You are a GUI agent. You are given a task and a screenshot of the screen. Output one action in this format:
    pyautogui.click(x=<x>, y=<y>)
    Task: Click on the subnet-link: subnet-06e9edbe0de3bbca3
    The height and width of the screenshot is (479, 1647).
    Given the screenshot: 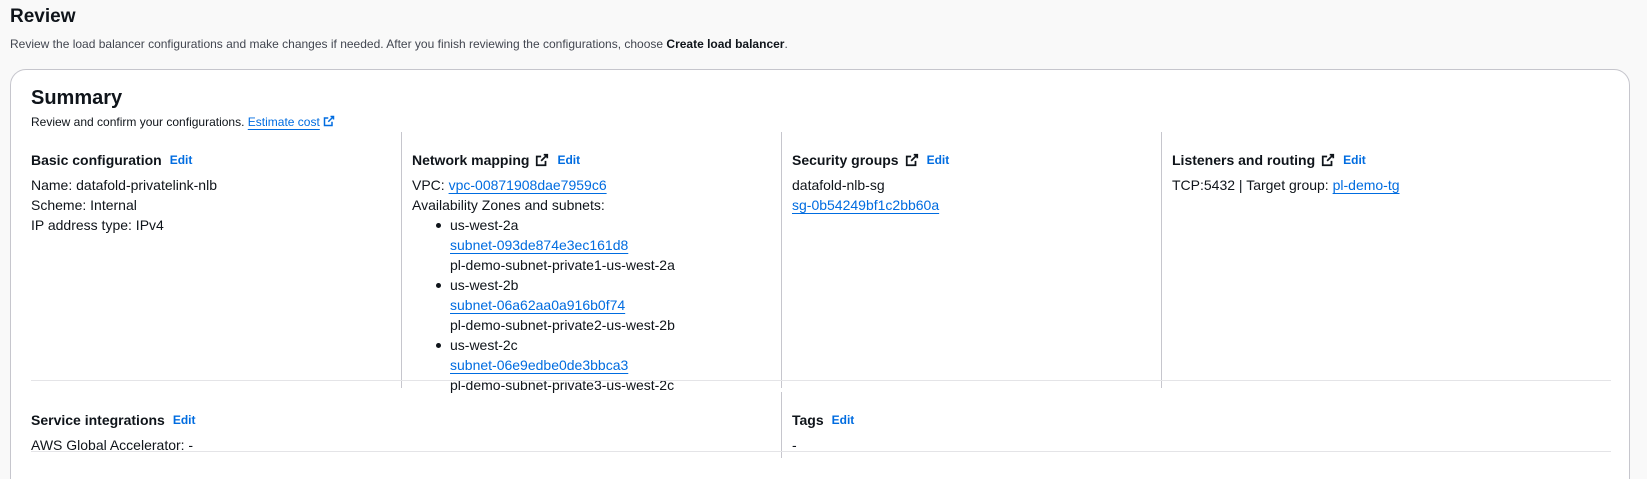 What is the action you would take?
    pyautogui.click(x=539, y=365)
    